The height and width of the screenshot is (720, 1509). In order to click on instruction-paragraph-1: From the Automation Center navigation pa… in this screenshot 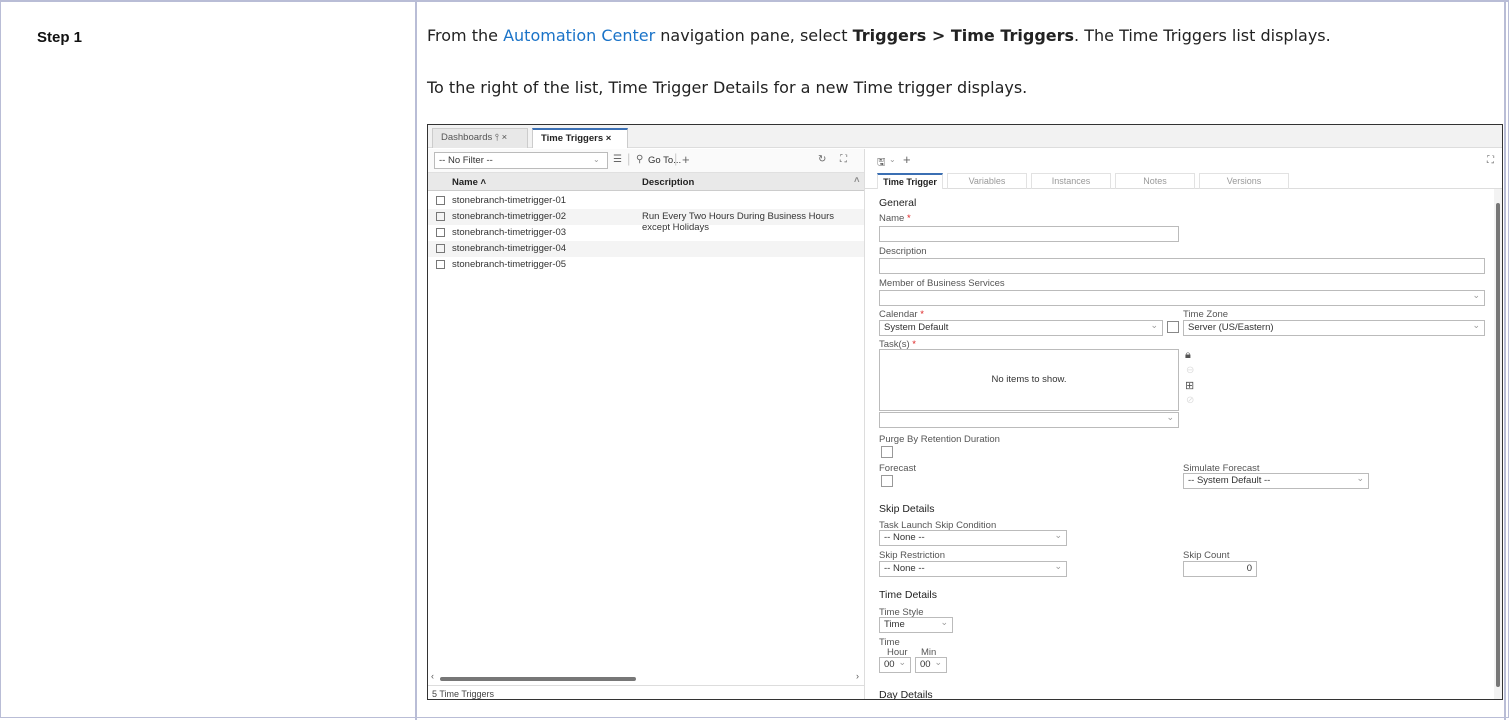, I will do `click(879, 35)`.